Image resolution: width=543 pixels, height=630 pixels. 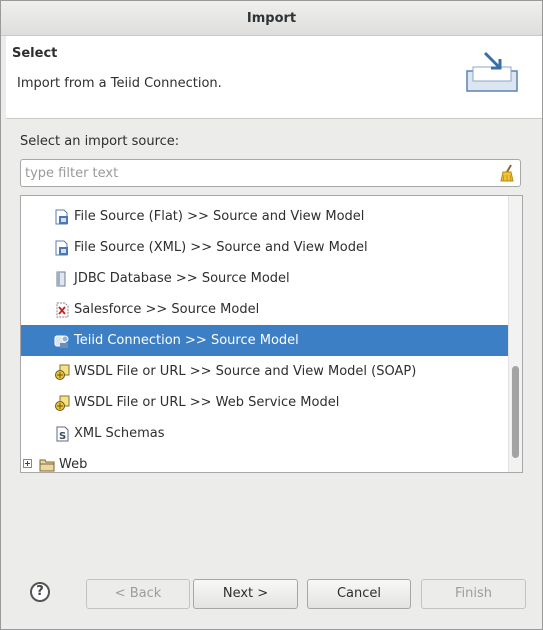 What do you see at coordinates (265, 460) in the screenshot?
I see `tree-item-web-folder: Web` at bounding box center [265, 460].